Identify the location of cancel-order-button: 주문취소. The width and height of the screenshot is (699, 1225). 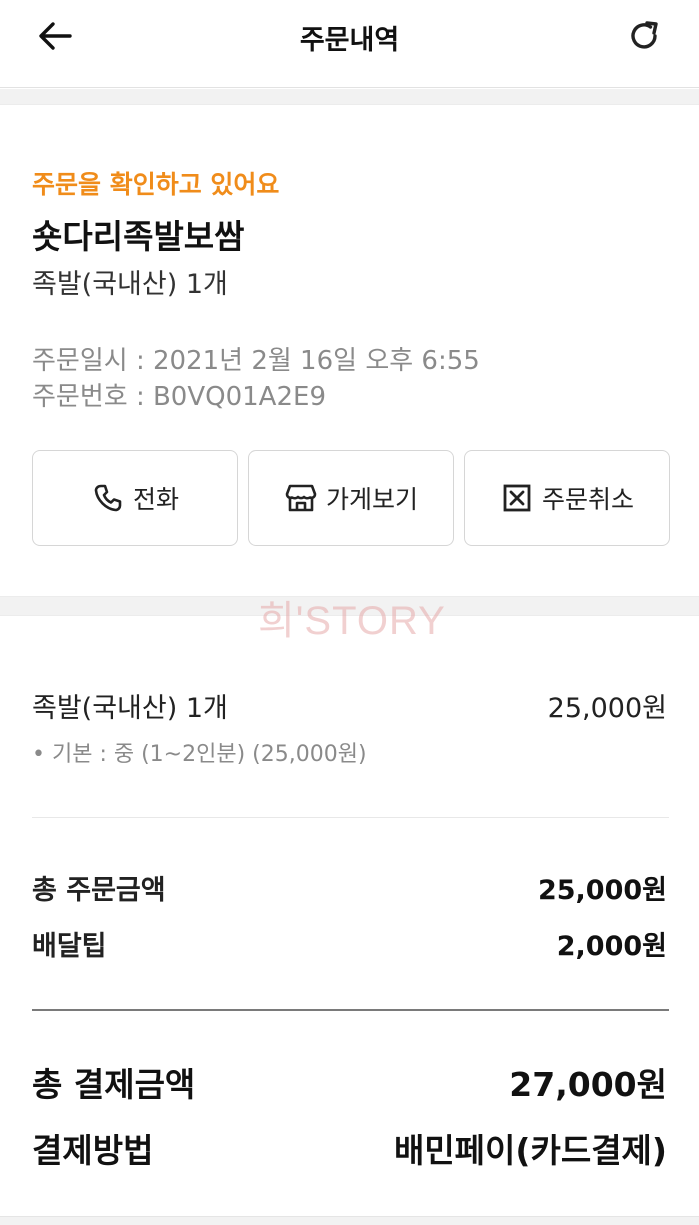
(567, 498).